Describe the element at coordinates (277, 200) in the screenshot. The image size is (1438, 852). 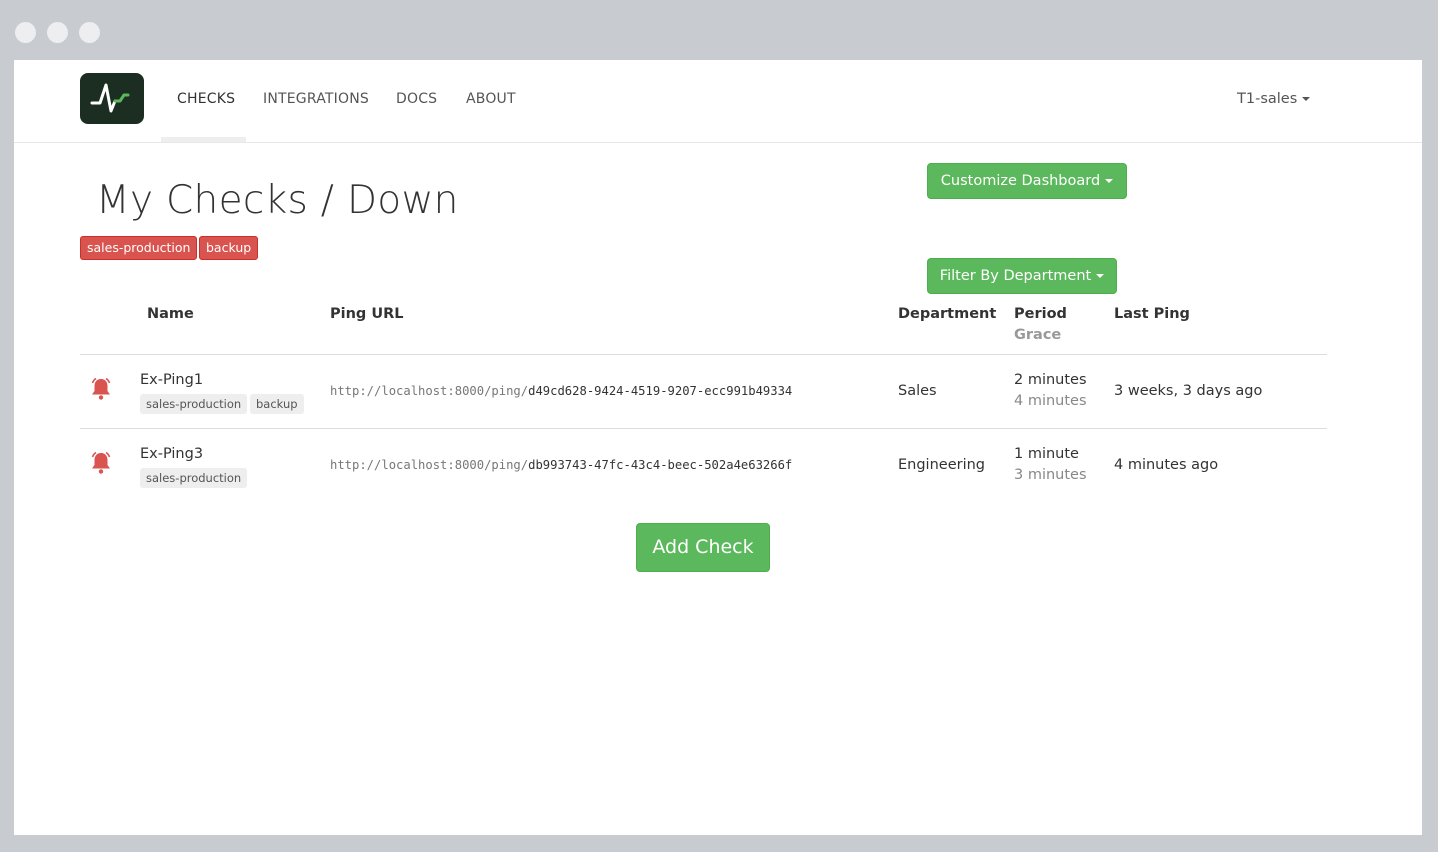
I see `page-title: My Checks / Down` at that location.